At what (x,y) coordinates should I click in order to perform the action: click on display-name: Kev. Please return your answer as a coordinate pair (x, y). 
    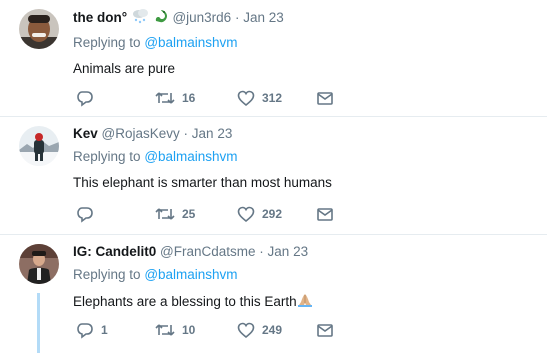
    Looking at the image, I should click on (85, 133).